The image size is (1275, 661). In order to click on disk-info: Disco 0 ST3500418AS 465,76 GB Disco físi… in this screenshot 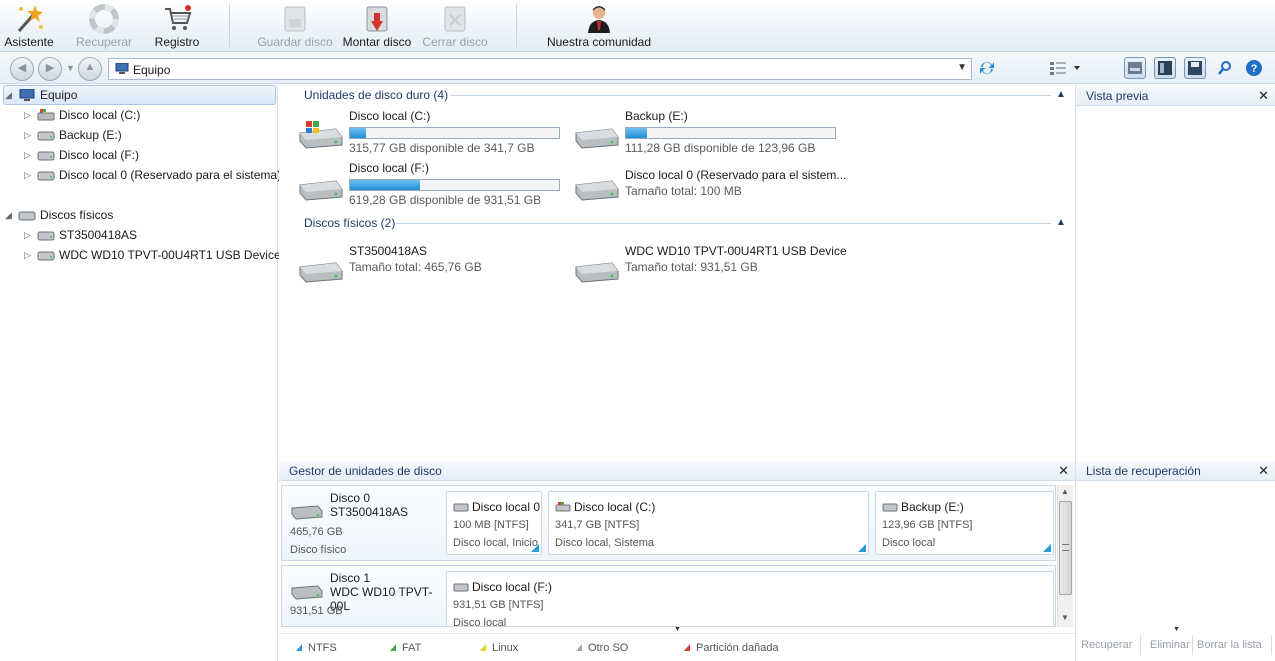, I will do `click(362, 523)`.